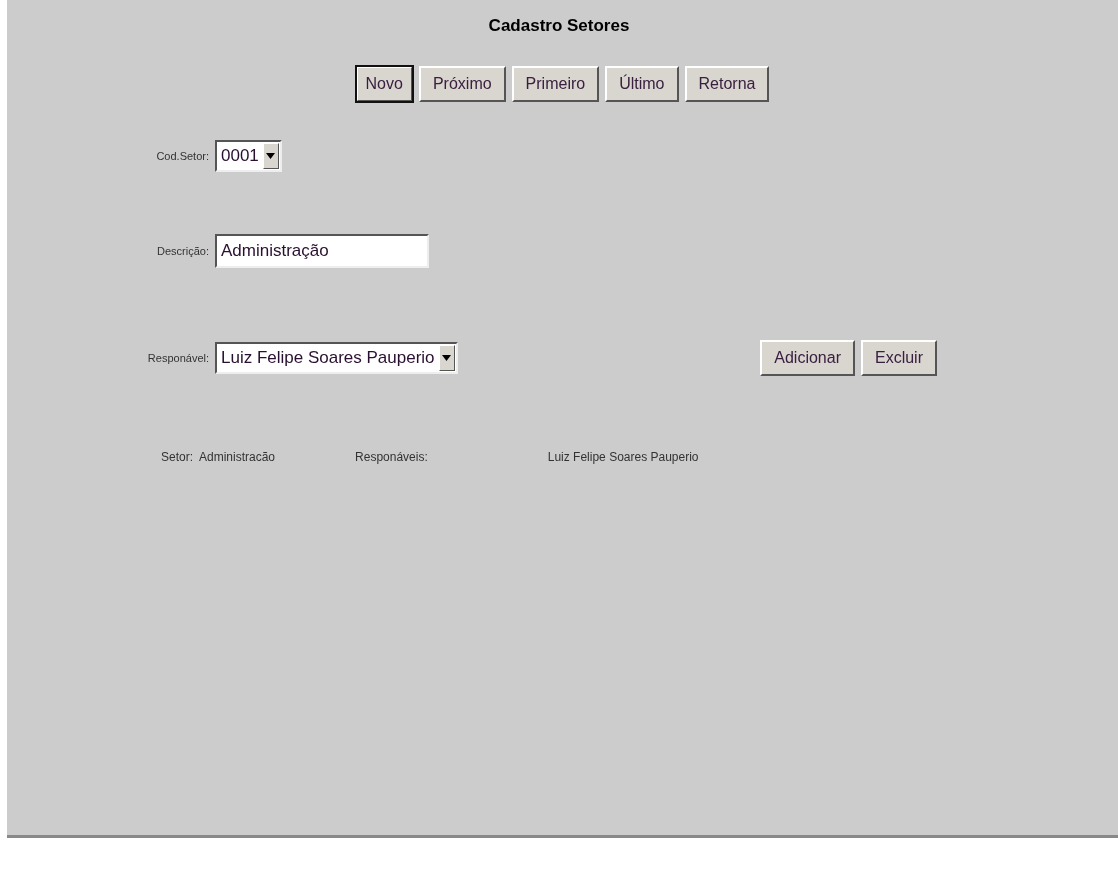  I want to click on field-label: Descrição:, so click(182, 251).